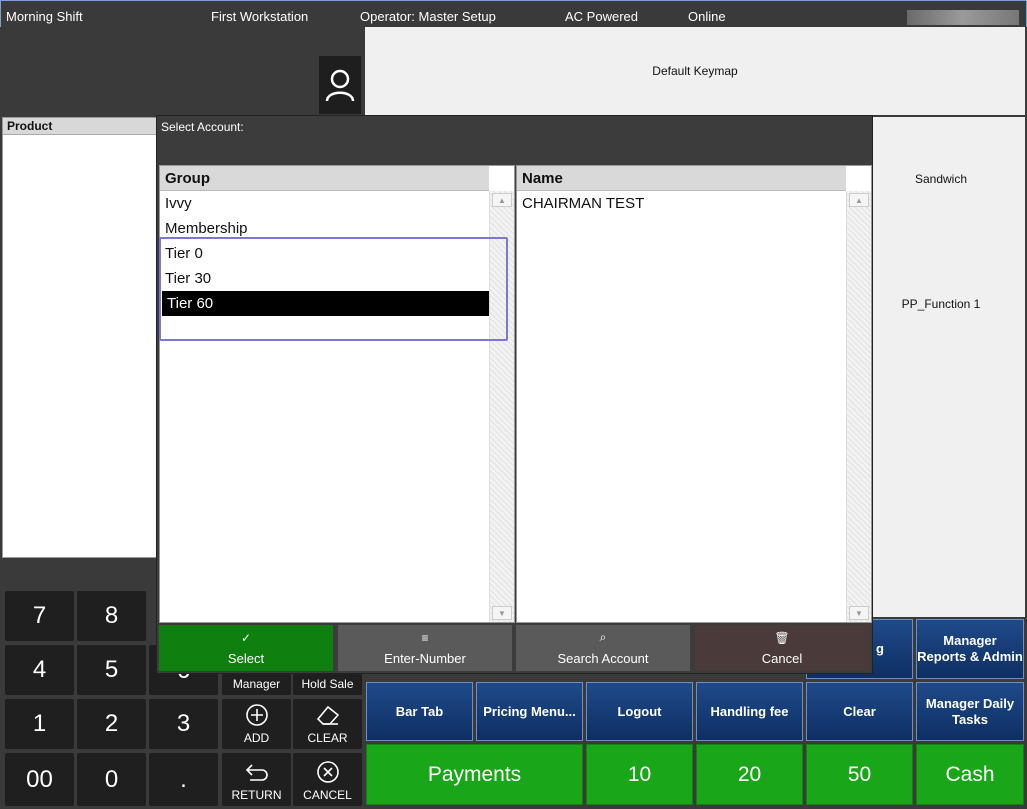 The image size is (1027, 809). What do you see at coordinates (39, 616) in the screenshot?
I see `key-7: 7` at bounding box center [39, 616].